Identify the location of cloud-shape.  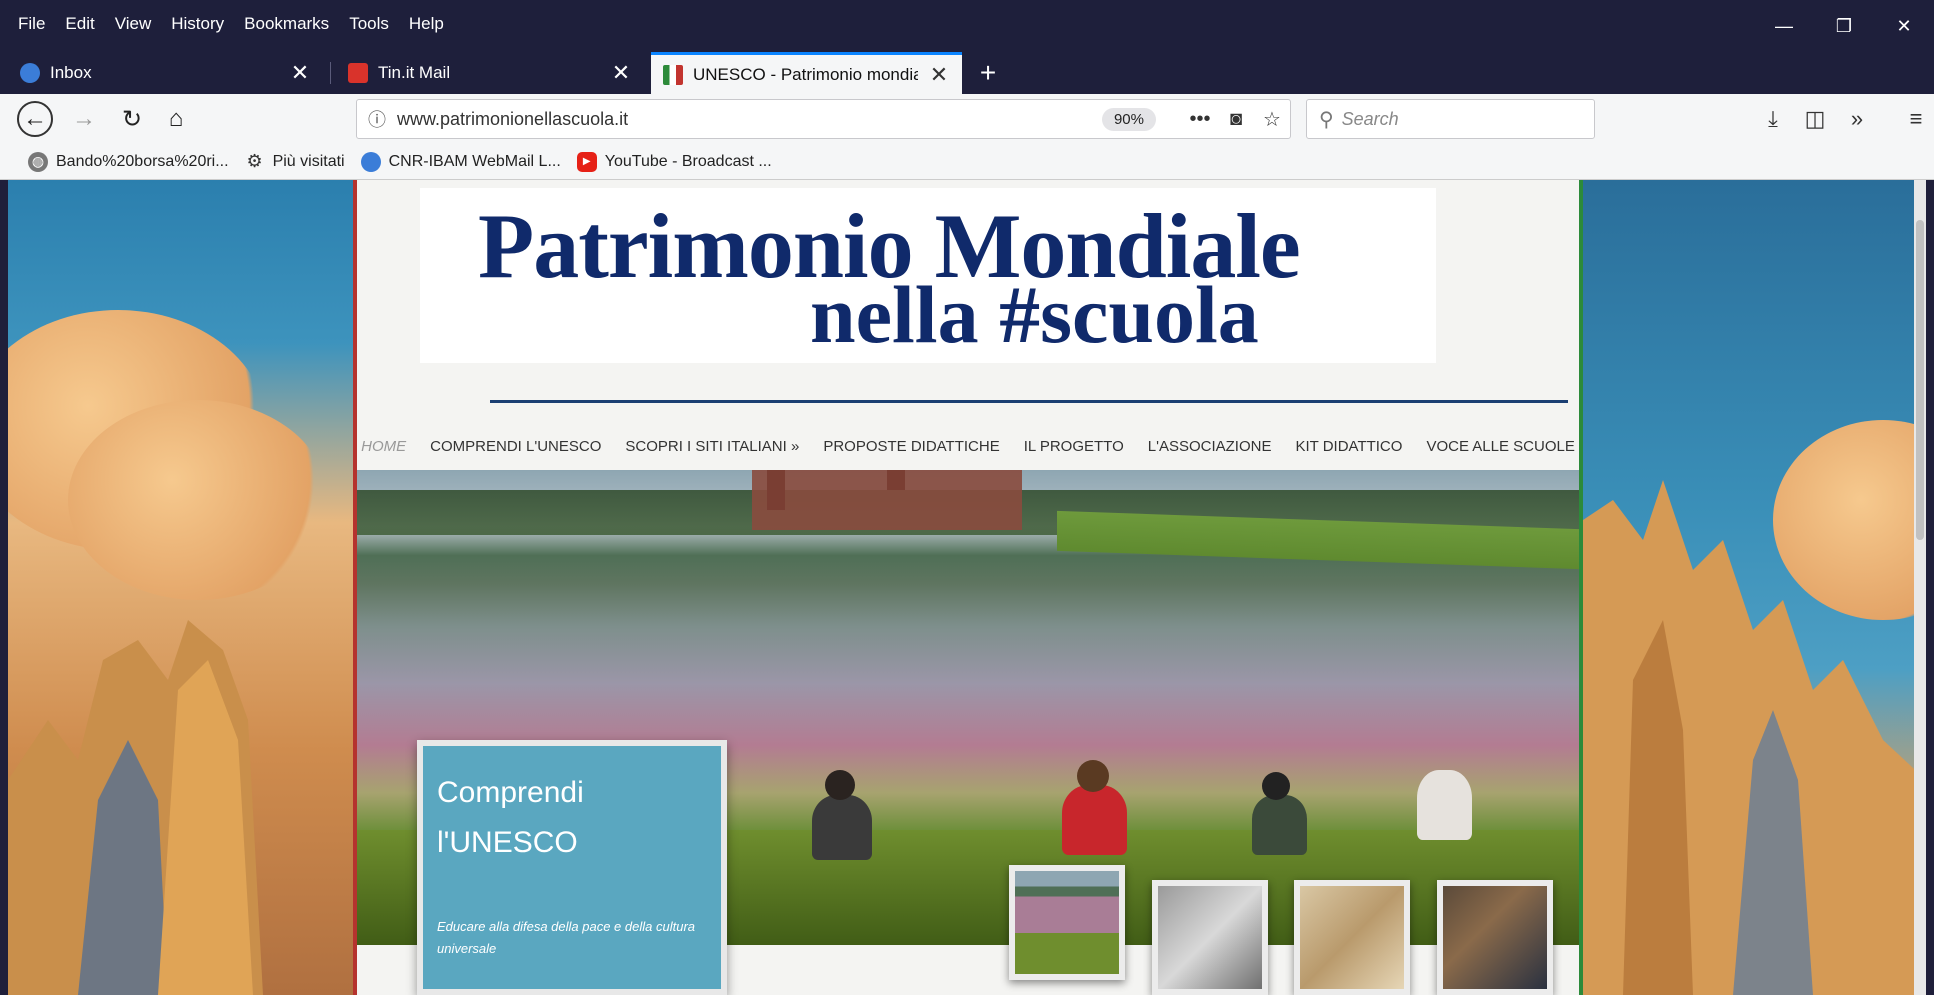
(198, 500).